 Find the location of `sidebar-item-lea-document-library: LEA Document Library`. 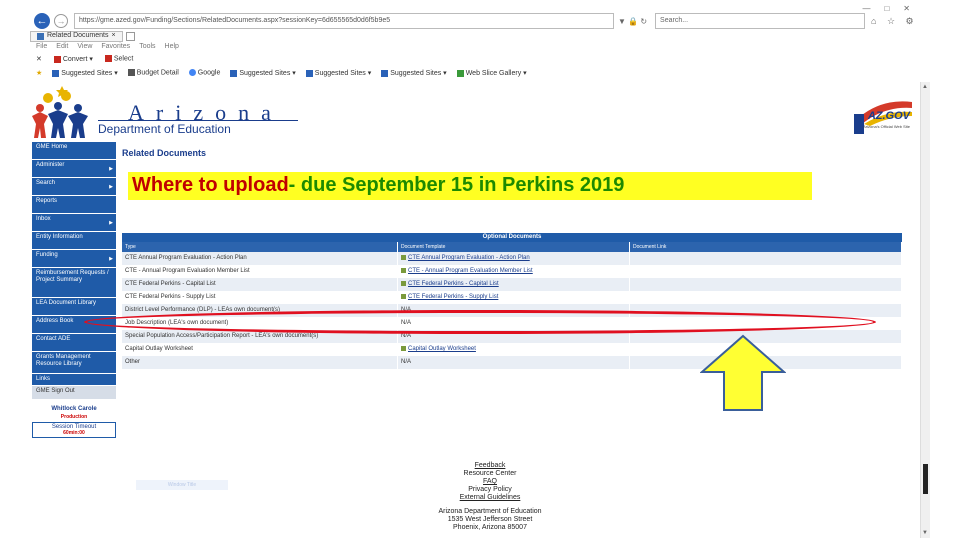

sidebar-item-lea-document-library: LEA Document Library is located at coordinates (74, 307).